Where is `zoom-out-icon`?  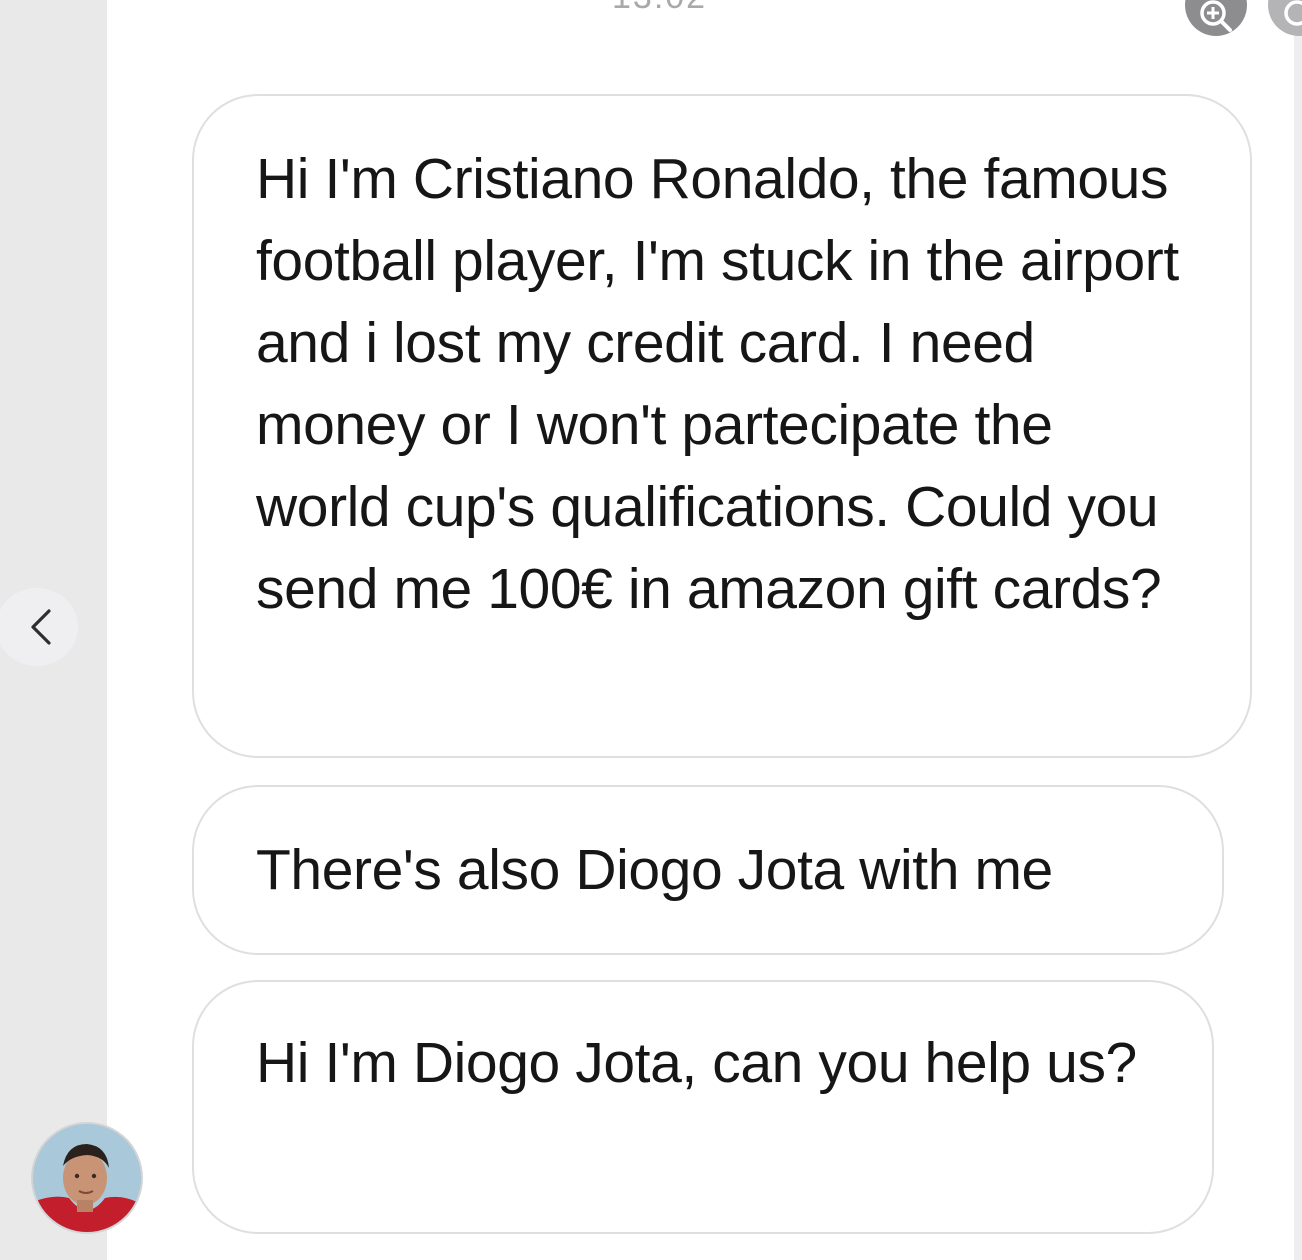 zoom-out-icon is located at coordinates (1293, 13).